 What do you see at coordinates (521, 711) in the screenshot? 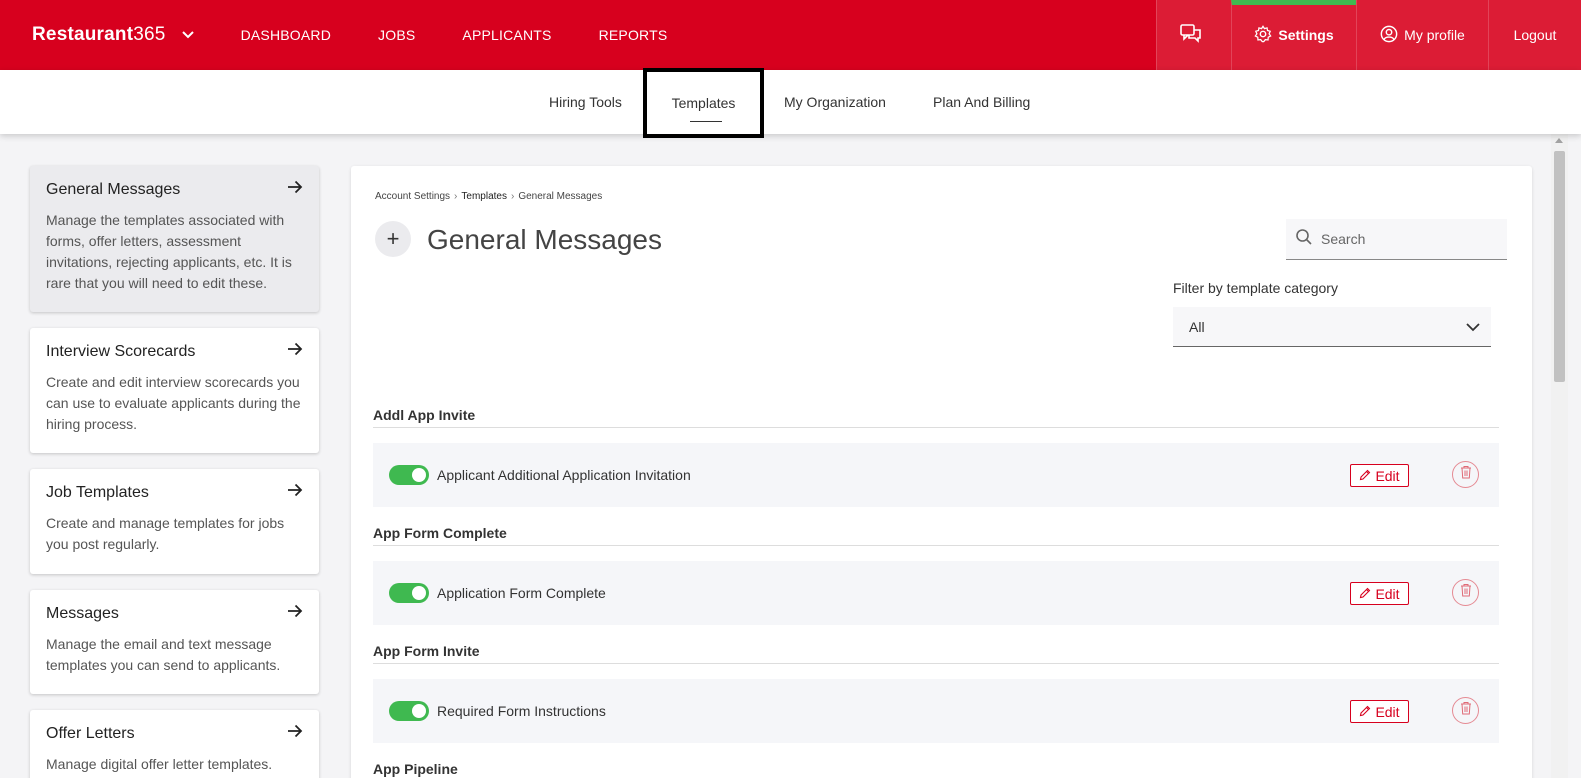
I see `template-name: Required Form Instructions` at bounding box center [521, 711].